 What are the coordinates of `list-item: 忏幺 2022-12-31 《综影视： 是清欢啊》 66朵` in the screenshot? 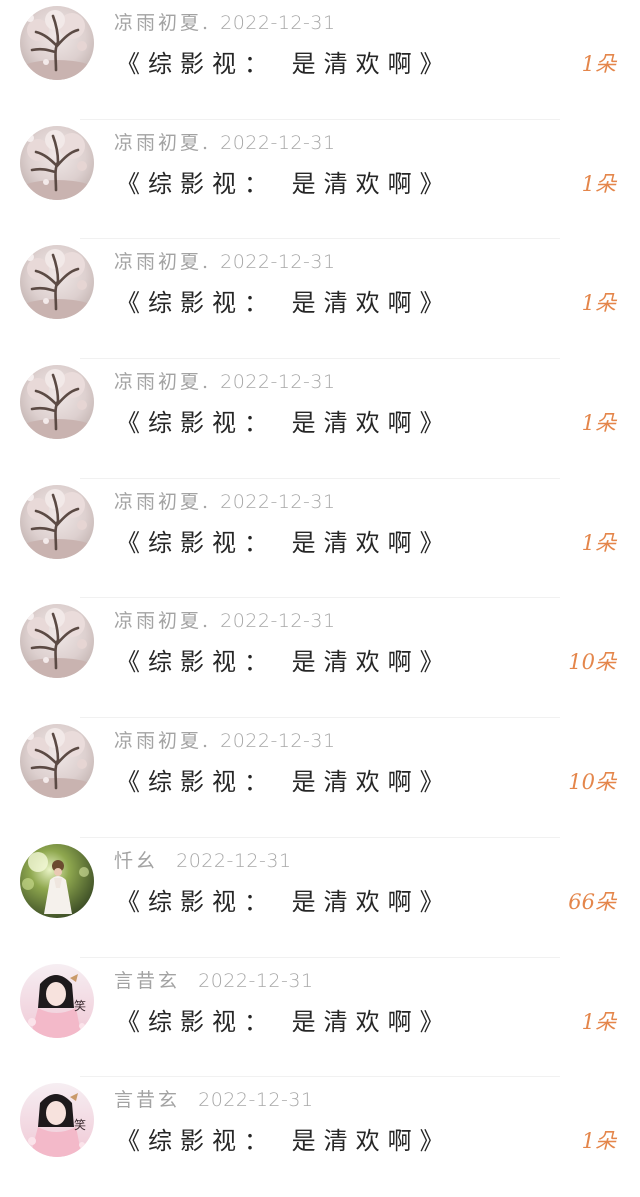 It's located at (320, 898).